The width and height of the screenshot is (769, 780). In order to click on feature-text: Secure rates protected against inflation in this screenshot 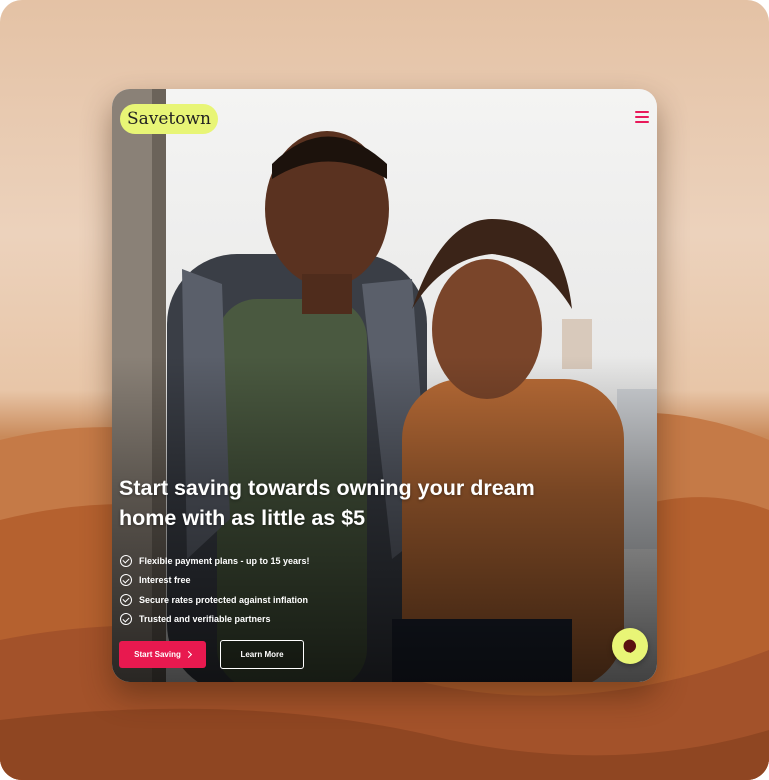, I will do `click(224, 599)`.